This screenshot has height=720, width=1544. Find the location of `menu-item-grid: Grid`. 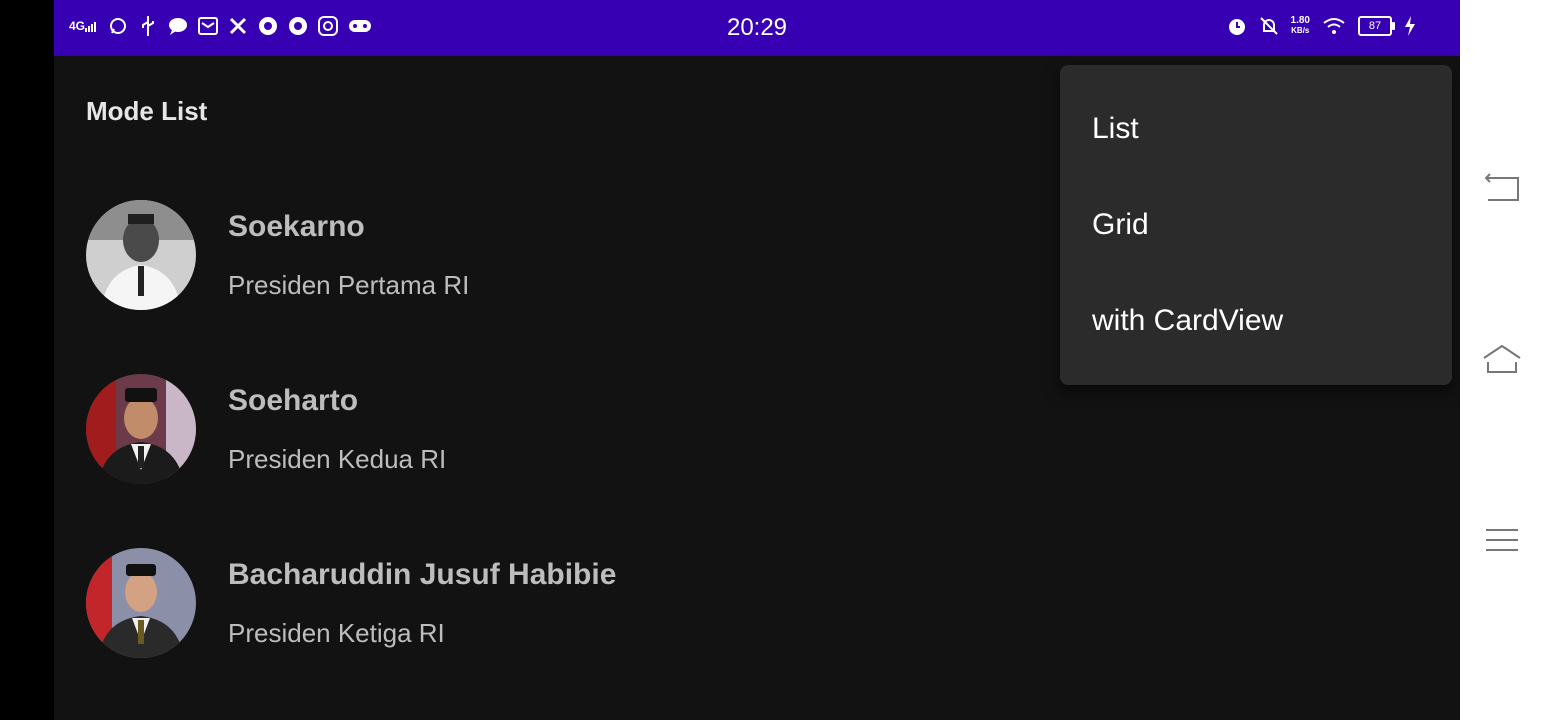

menu-item-grid: Grid is located at coordinates (1120, 225).